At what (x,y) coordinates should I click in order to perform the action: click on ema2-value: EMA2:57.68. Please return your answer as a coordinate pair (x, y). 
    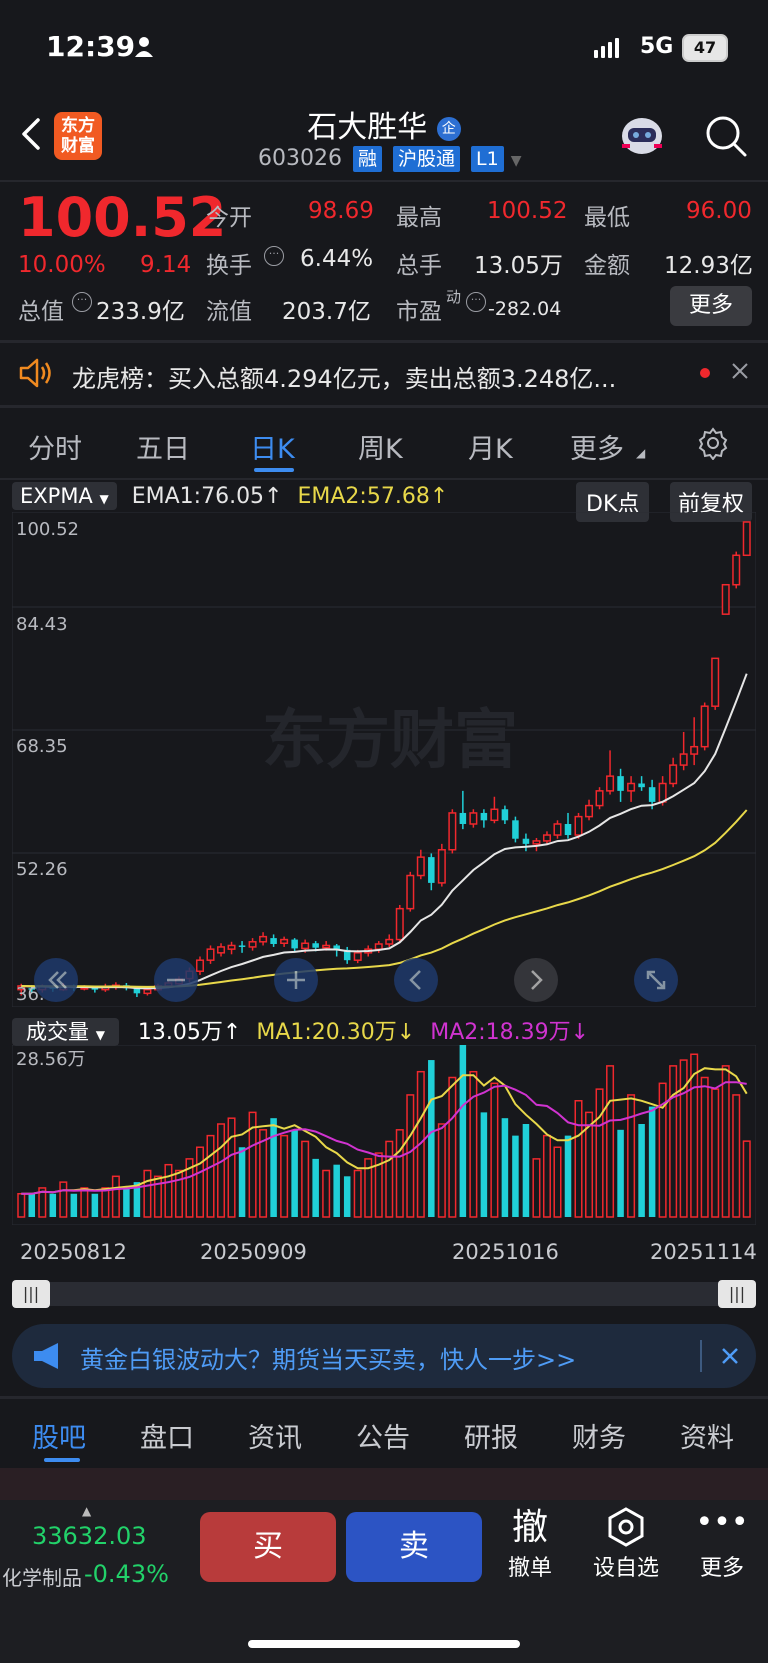
    Looking at the image, I should click on (363, 496).